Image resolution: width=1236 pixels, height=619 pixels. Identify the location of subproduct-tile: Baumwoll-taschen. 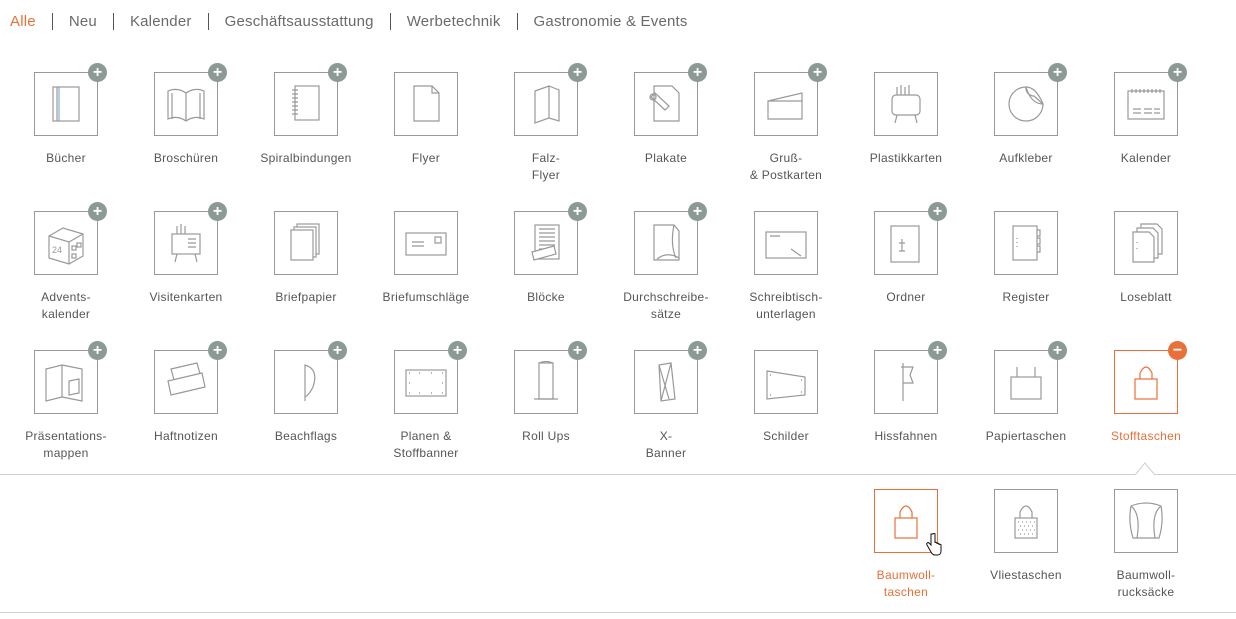
(906, 545).